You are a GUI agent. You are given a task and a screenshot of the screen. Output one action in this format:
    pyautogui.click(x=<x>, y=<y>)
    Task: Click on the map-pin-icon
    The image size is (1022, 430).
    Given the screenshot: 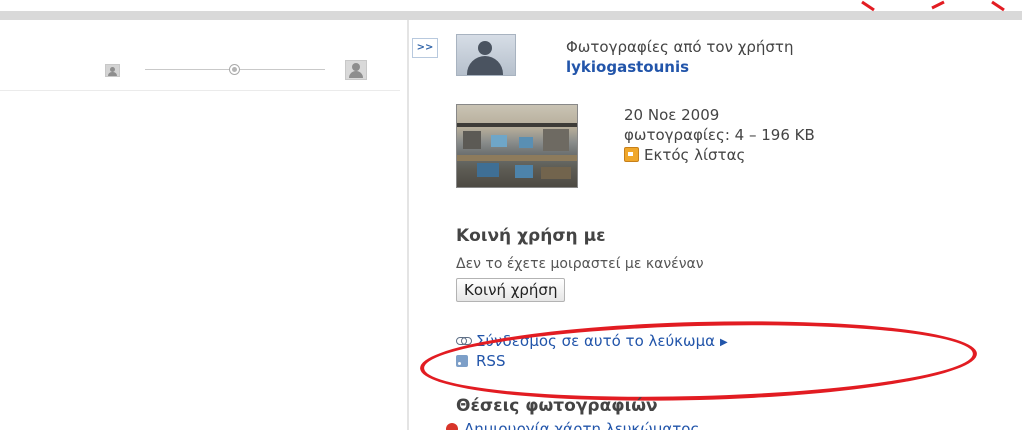 What is the action you would take?
    pyautogui.click(x=452, y=426)
    